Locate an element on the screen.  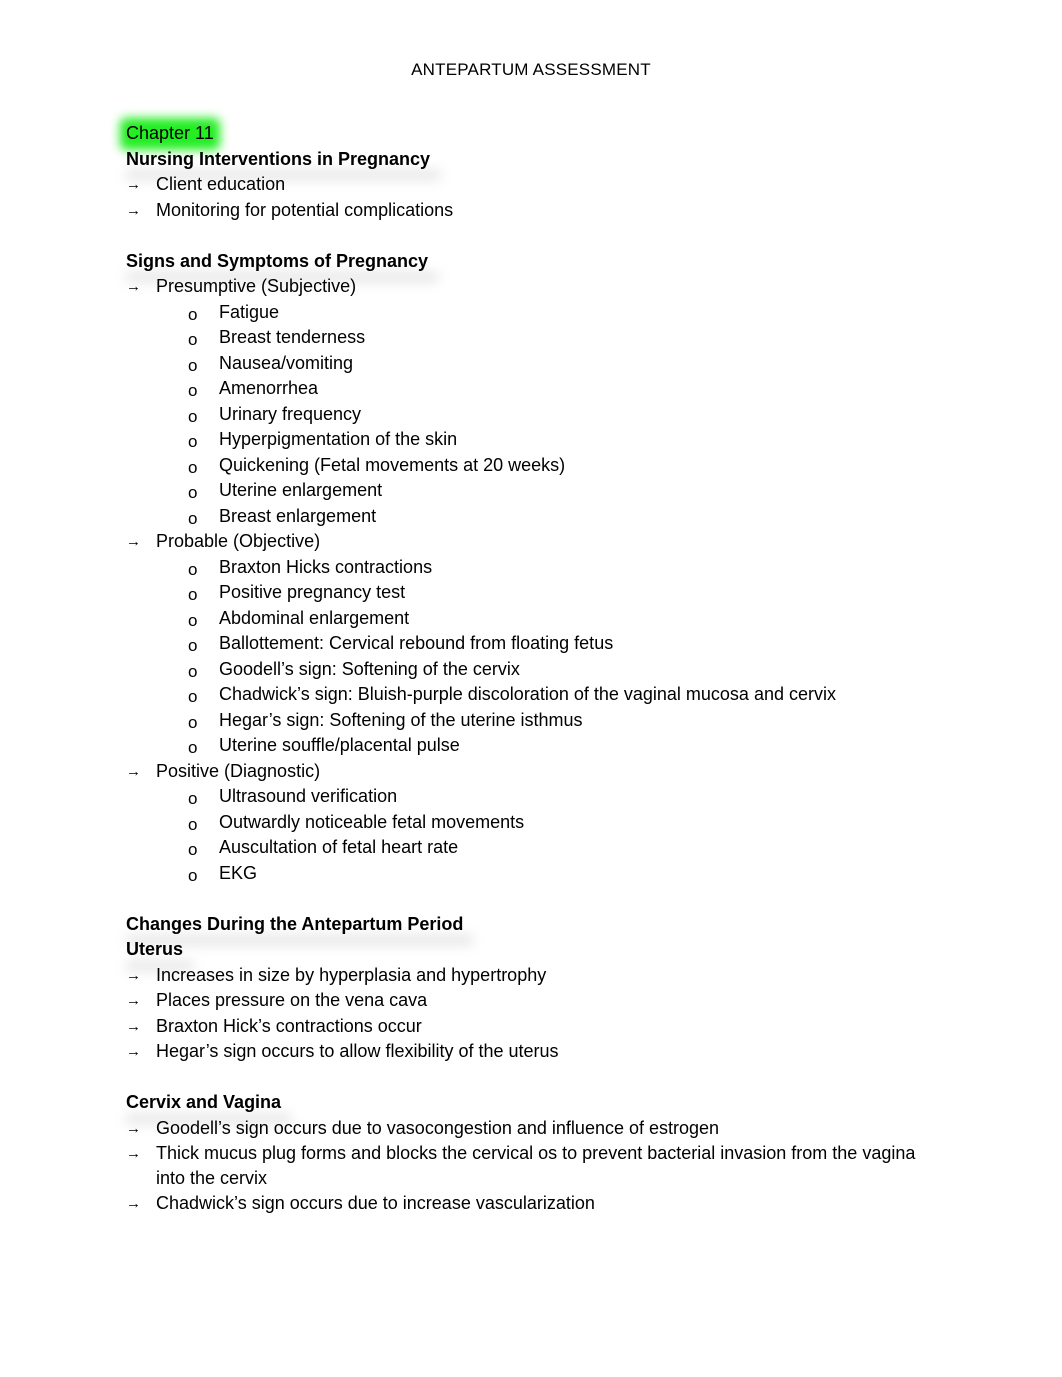
list-item-text: Goodell’s sign: Softening of the cervix is located at coordinates (369, 668).